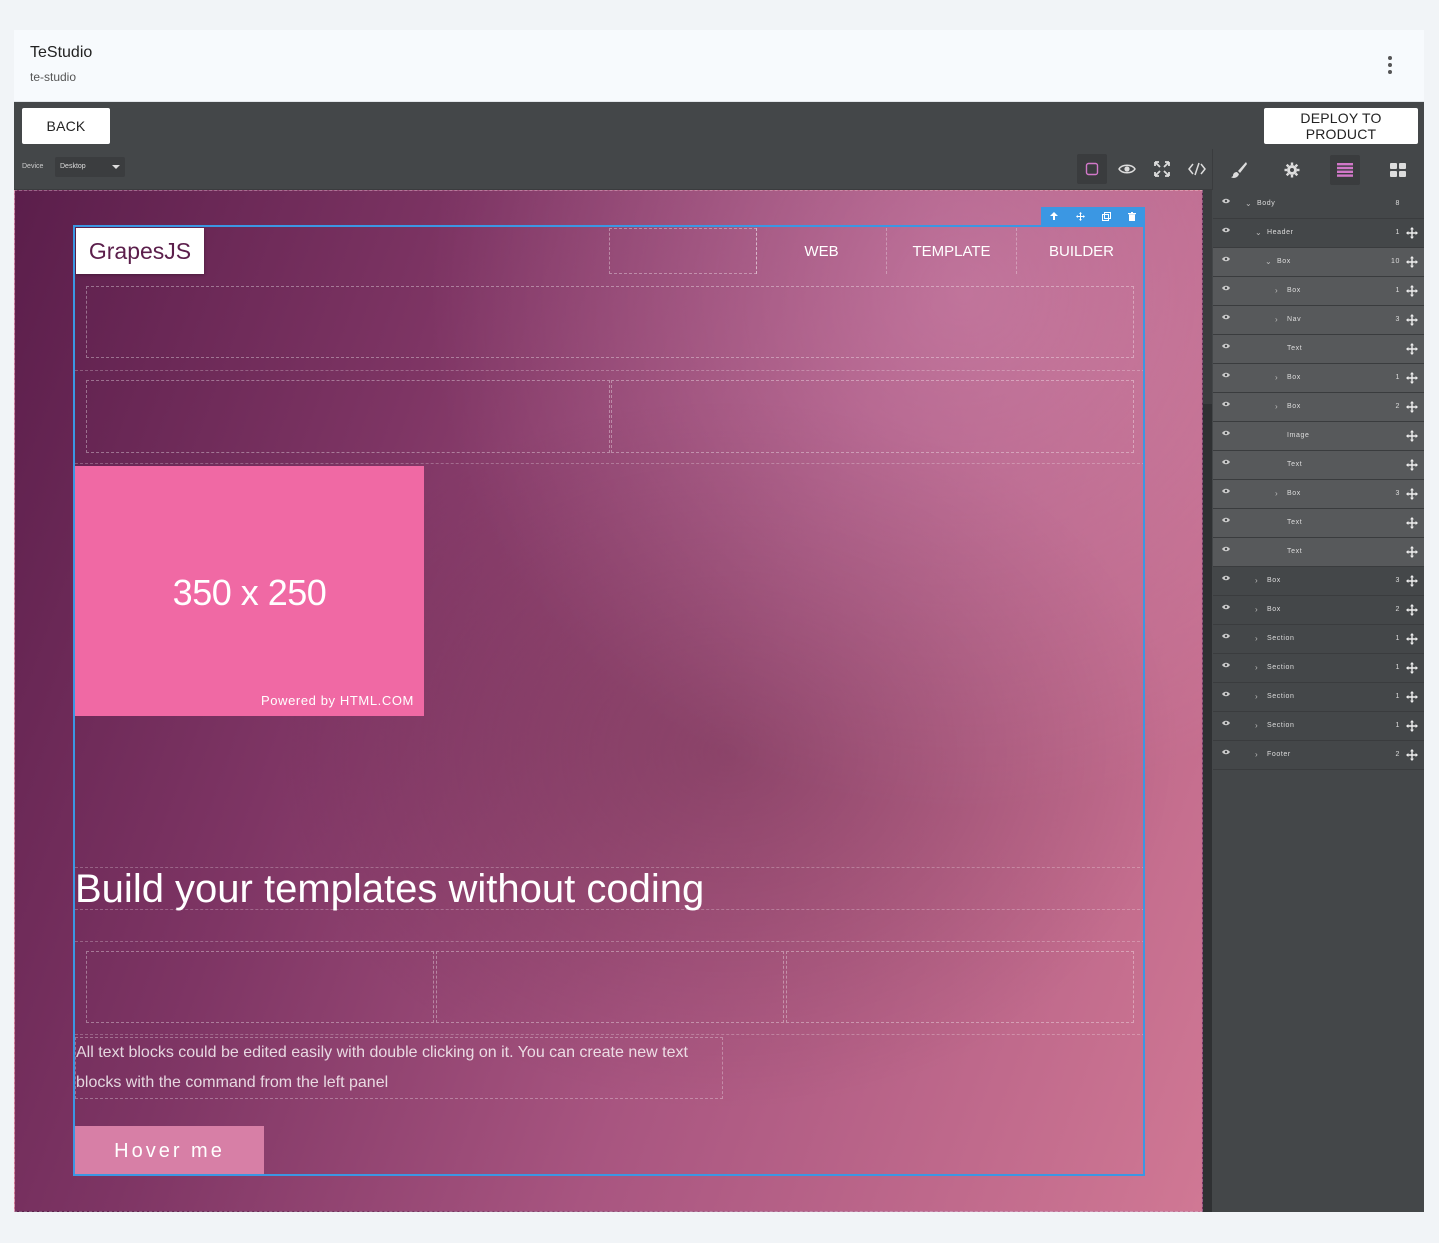 Image resolution: width=1439 pixels, height=1243 pixels. What do you see at coordinates (1344, 169) in the screenshot?
I see `layer-manager-icon` at bounding box center [1344, 169].